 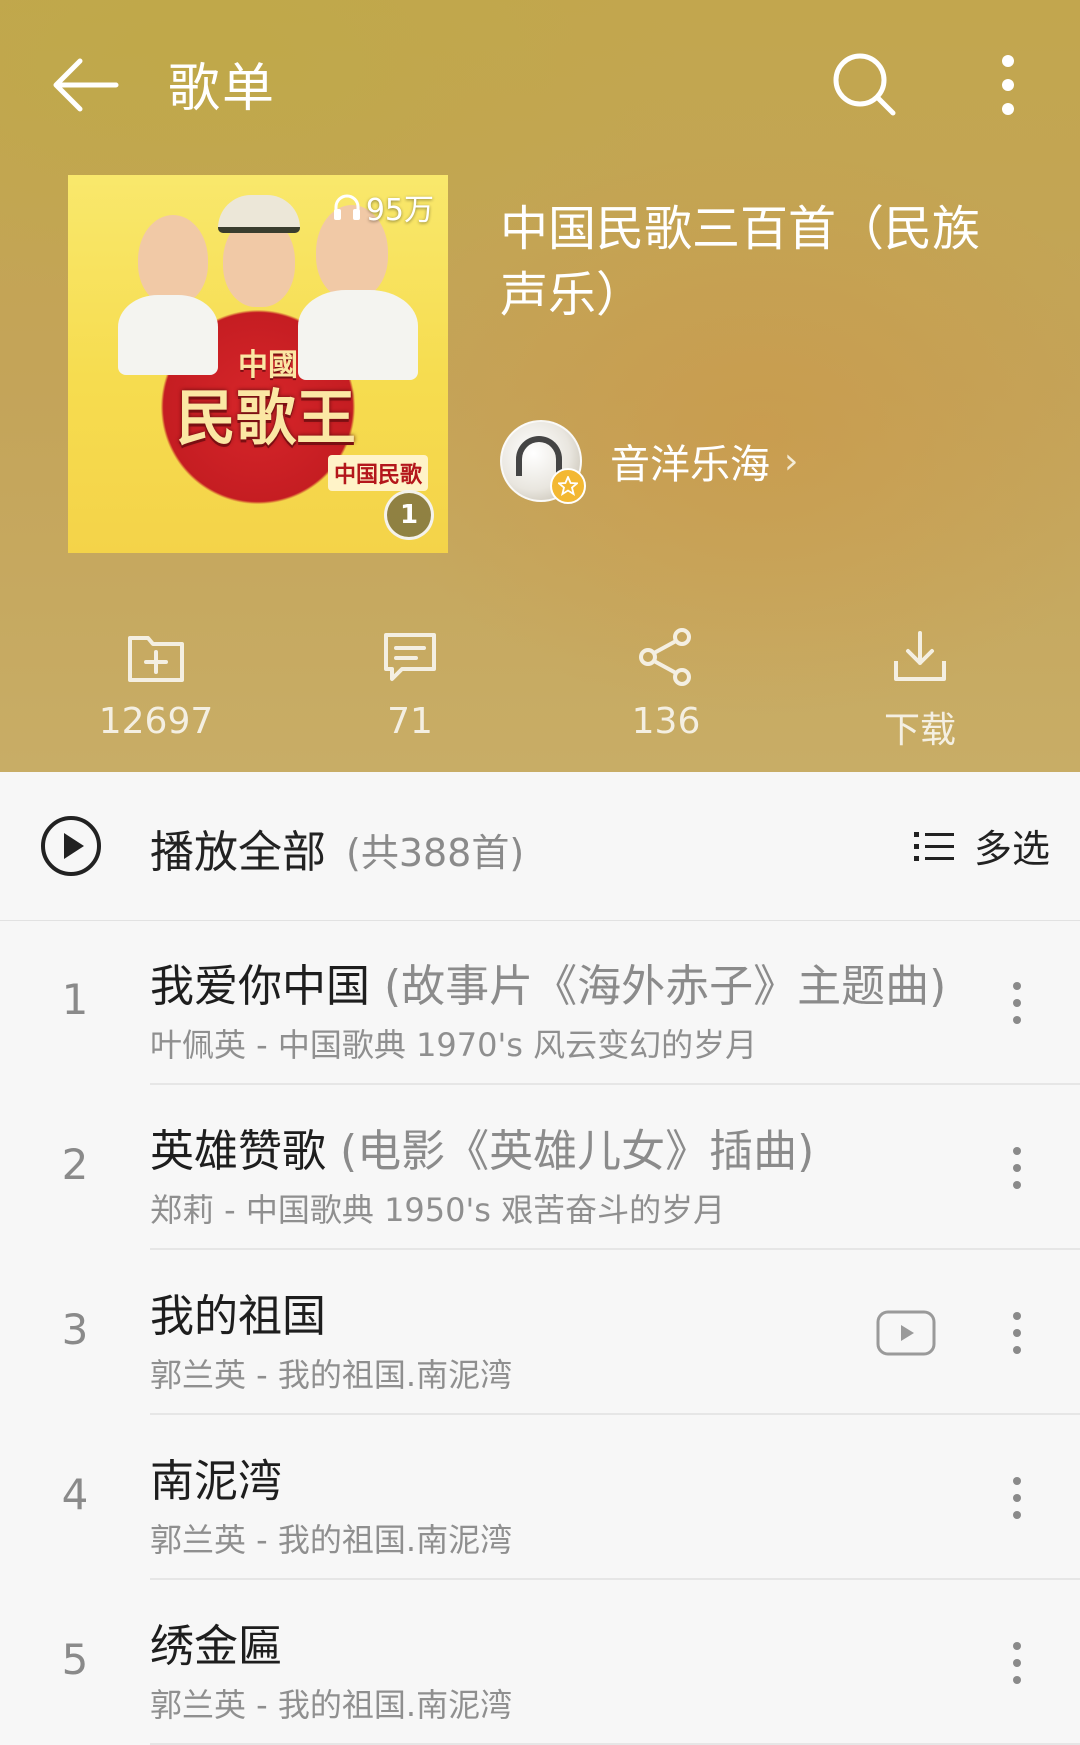 I want to click on cover-badge: 1, so click(x=409, y=515).